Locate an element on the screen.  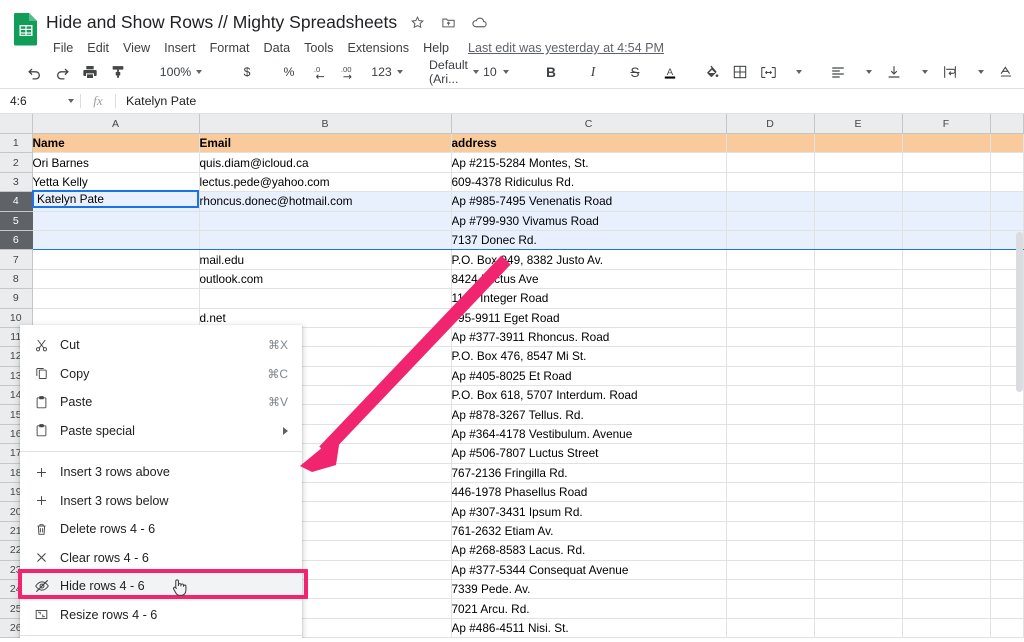
menu-help: Help is located at coordinates (436, 48).